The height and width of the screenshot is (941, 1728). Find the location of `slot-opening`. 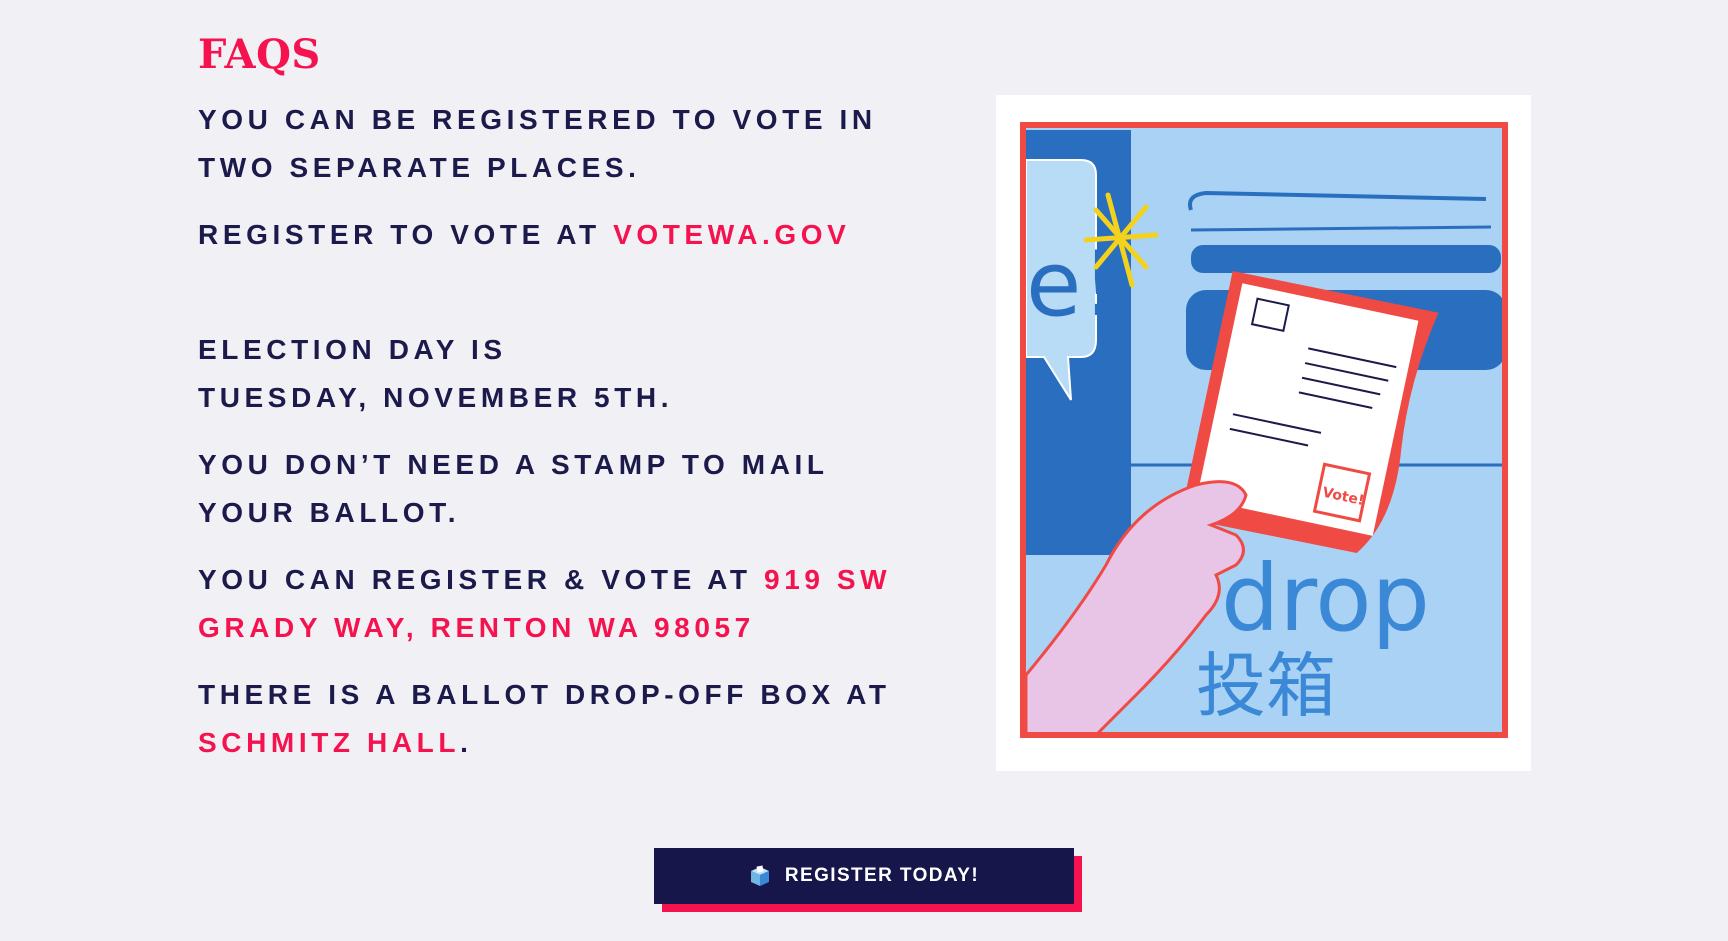

slot-opening is located at coordinates (1346, 259).